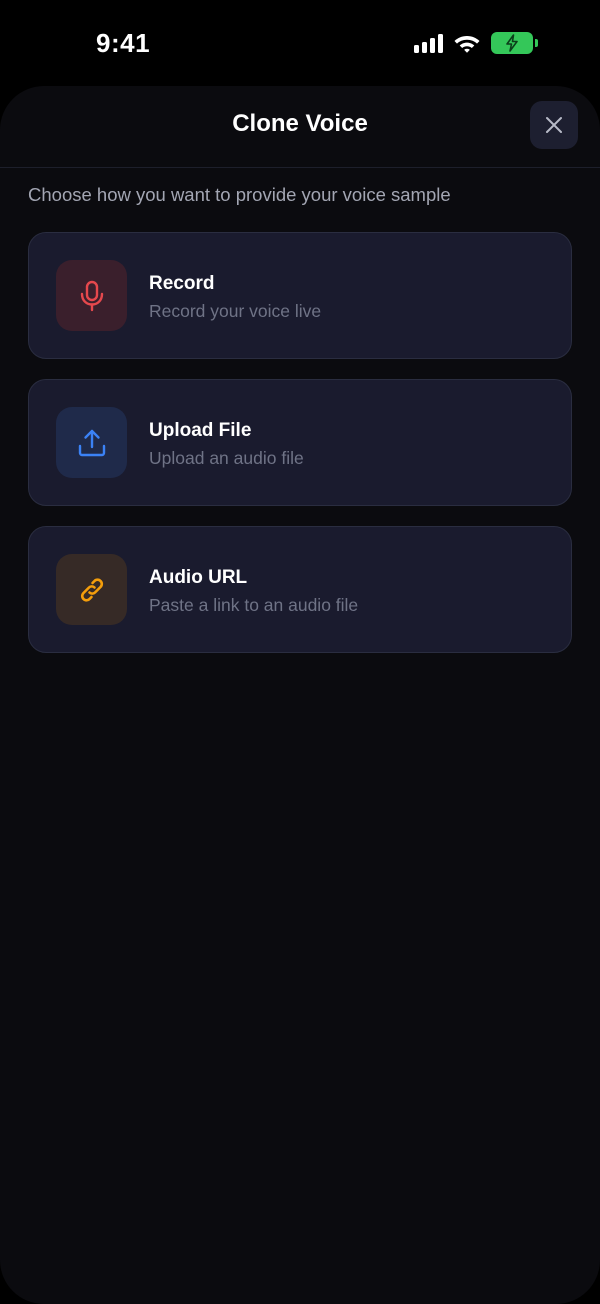 This screenshot has height=1304, width=600. I want to click on wifi-icon, so click(467, 44).